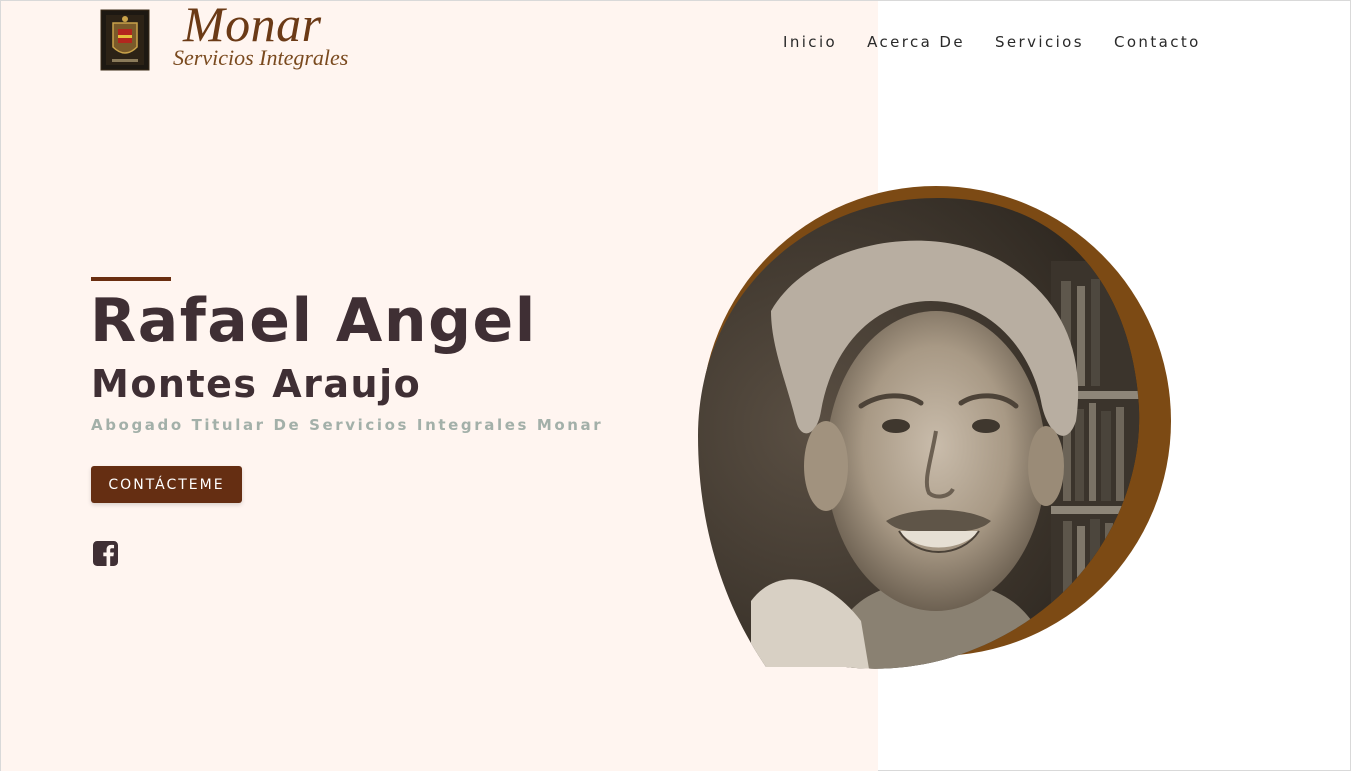  What do you see at coordinates (166, 484) in the screenshot?
I see `contact-me-button: CONTÁCTEME` at bounding box center [166, 484].